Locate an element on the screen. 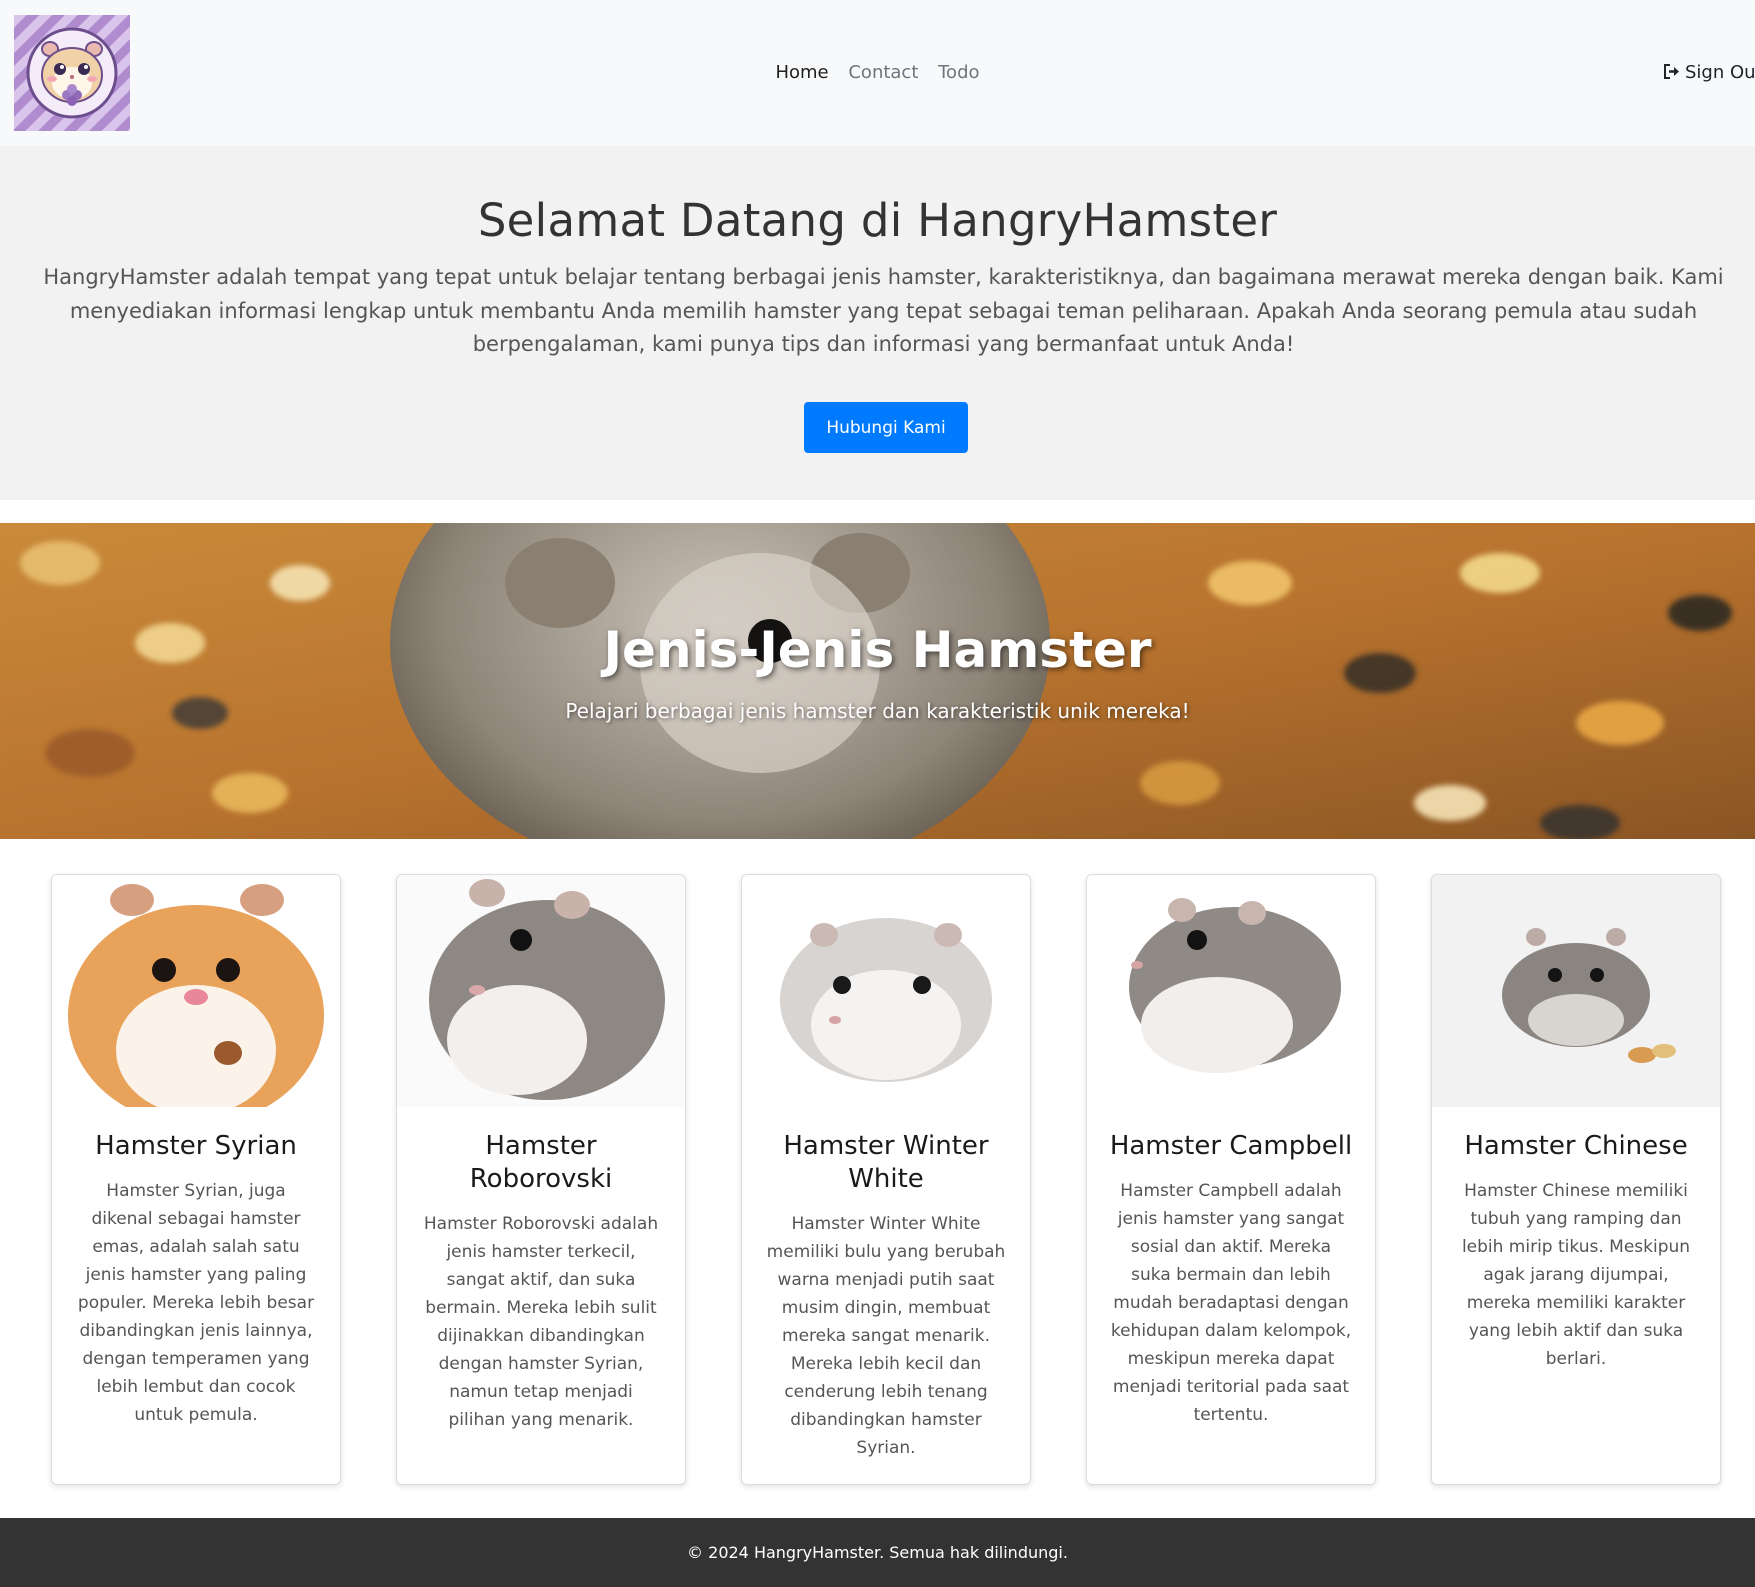 This screenshot has width=1755, height=1587. banner-title: Jenis-Jenis Hamster is located at coordinates (877, 650).